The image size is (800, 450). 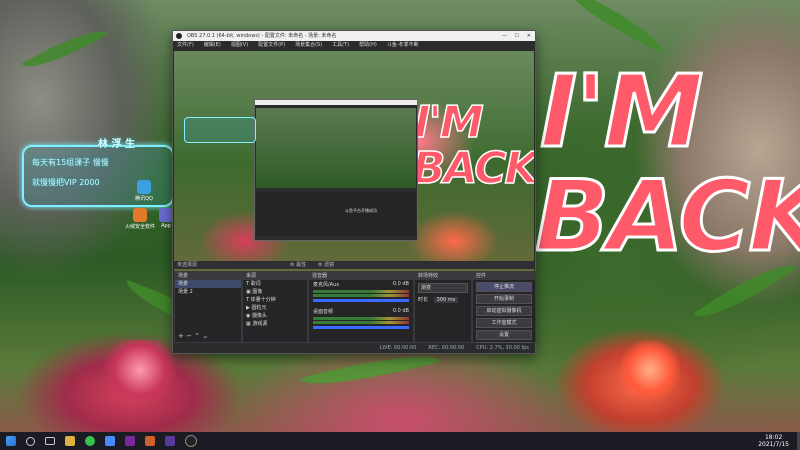 I want to click on obs-taskbar-icon, so click(x=191, y=441).